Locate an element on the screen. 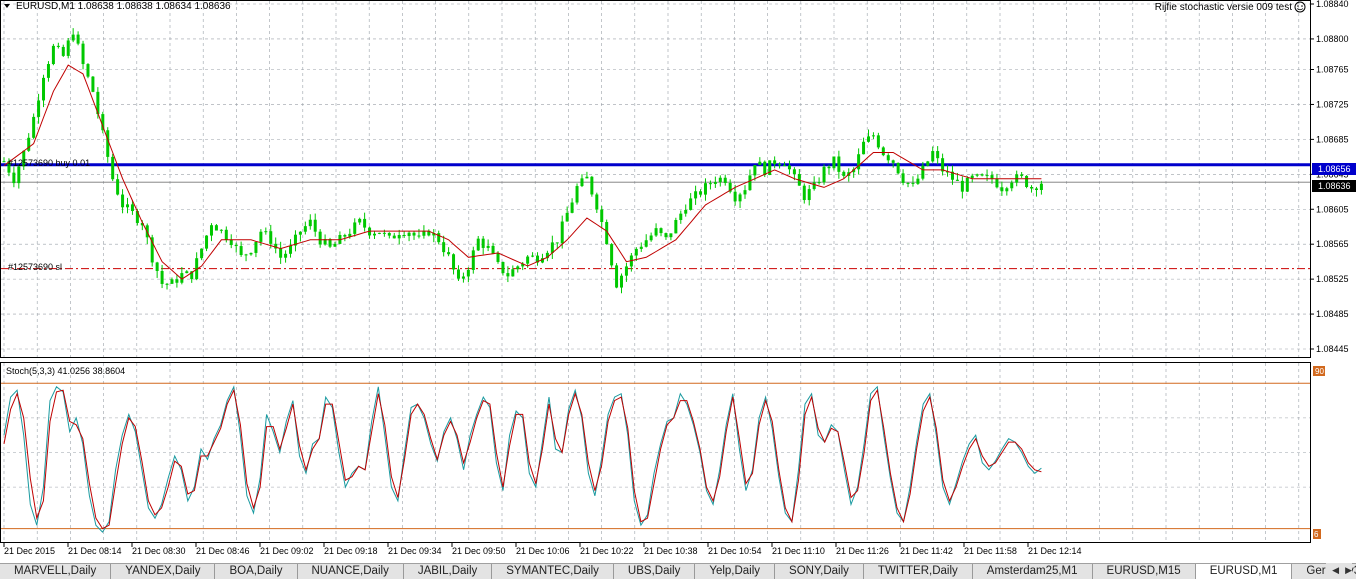 This screenshot has height=579, width=1356. time-label: 21 Dec 10:06 is located at coordinates (543, 551).